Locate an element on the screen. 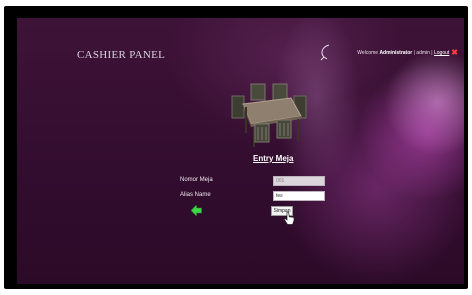  green-back-arrow-icon is located at coordinates (196, 210).